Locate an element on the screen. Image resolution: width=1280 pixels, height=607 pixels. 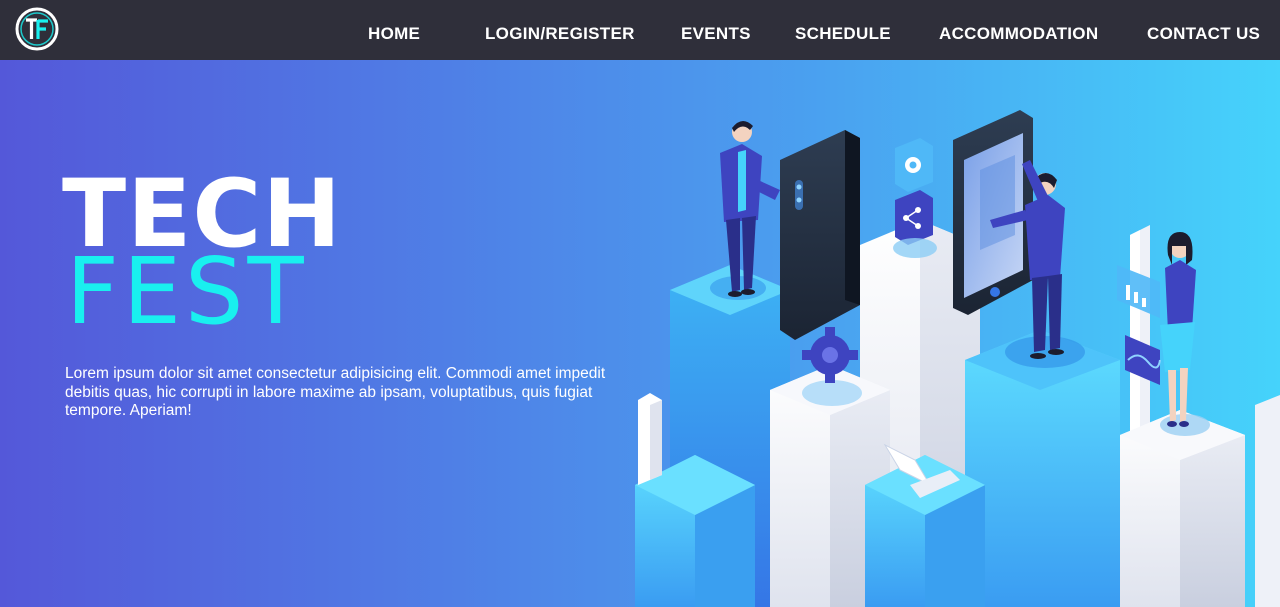
nav-contact-us: CONTACT US is located at coordinates (1203, 34).